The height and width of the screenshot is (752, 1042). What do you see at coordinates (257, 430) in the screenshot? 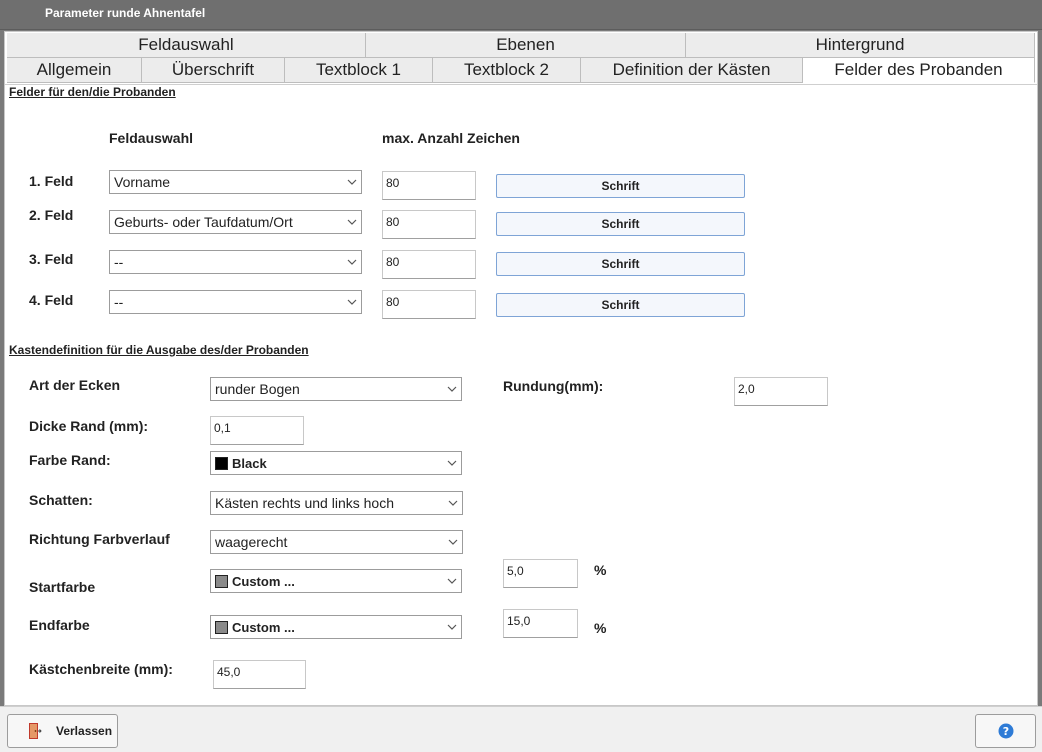
I see `border-thickness-input: 0,1` at bounding box center [257, 430].